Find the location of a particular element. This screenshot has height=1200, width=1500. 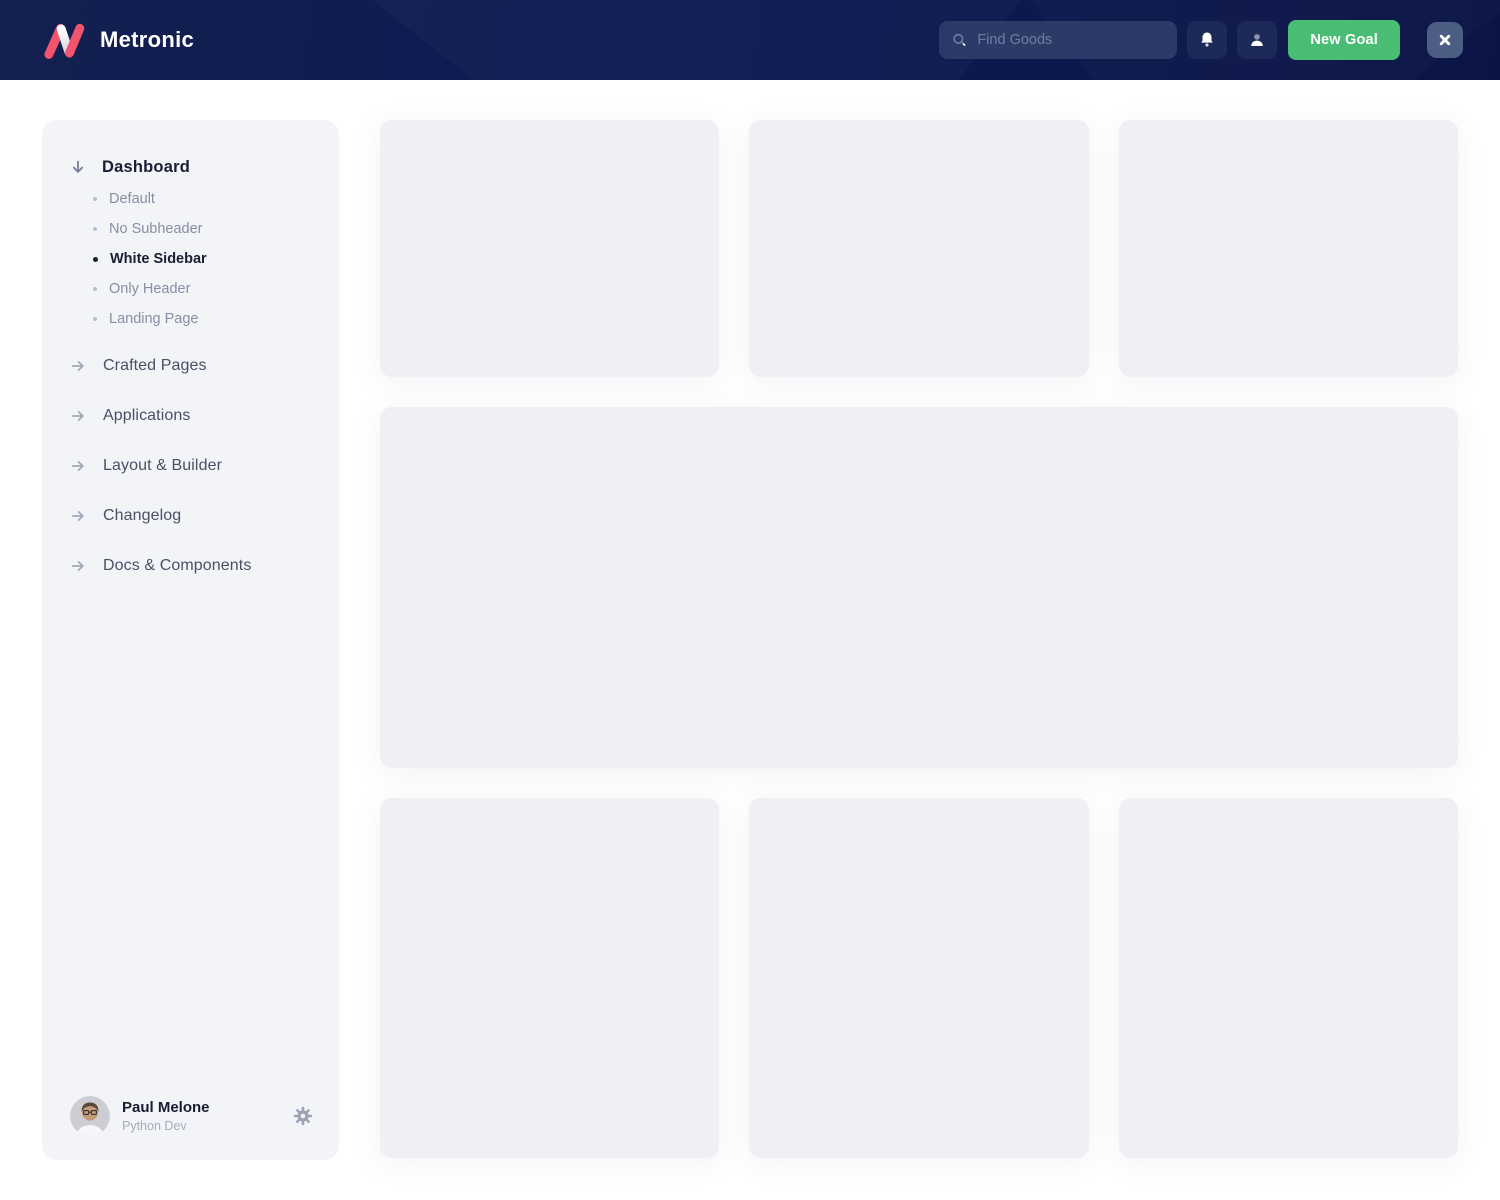

sidebar-subitem-label: Only Header is located at coordinates (150, 289).